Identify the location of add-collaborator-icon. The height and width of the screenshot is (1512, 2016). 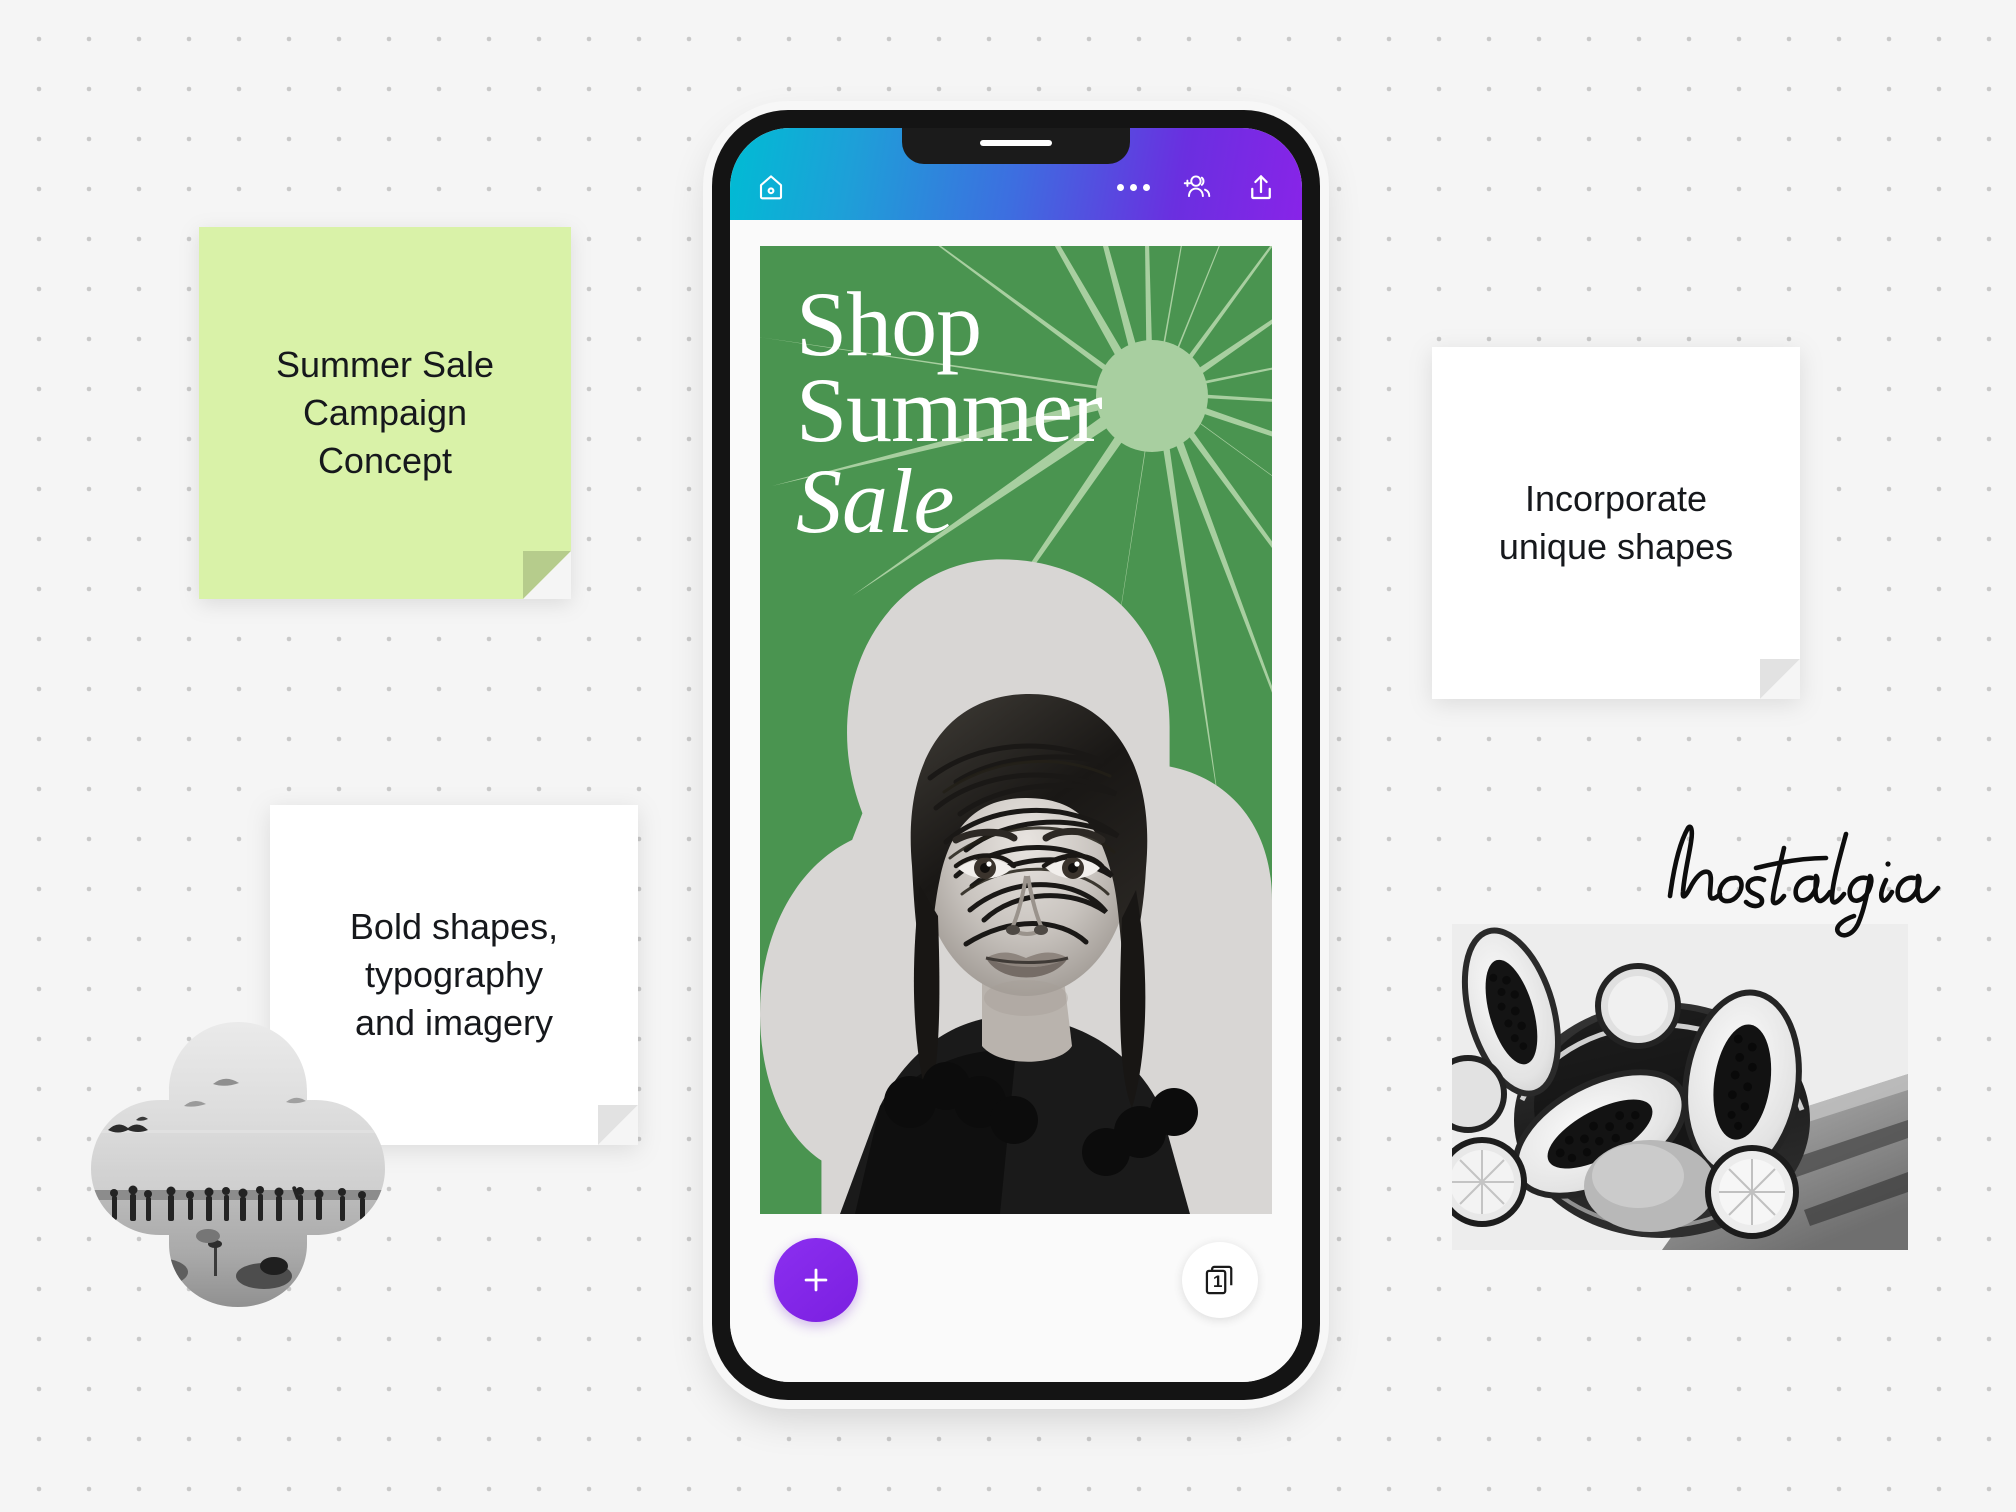
(1197, 187).